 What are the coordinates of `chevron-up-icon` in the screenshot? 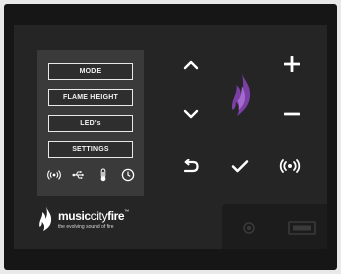 It's located at (191, 65).